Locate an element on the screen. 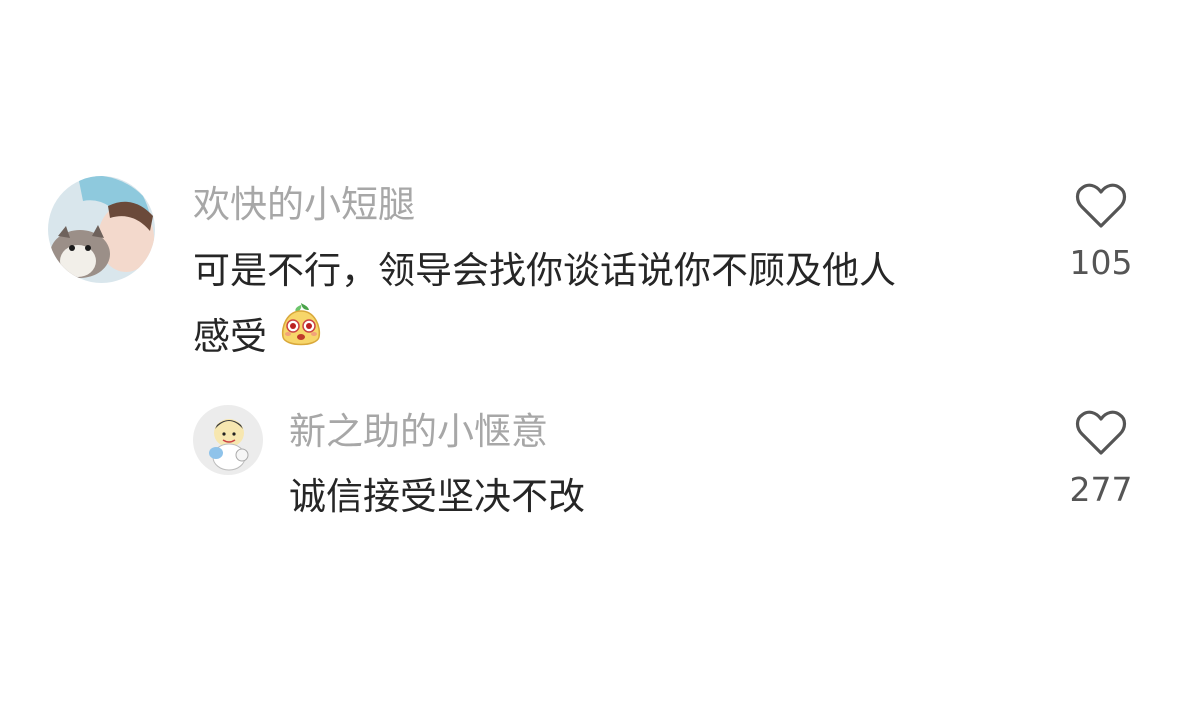 Image resolution: width=1179 pixels, height=701 pixels. avatar-image is located at coordinates (228, 440).